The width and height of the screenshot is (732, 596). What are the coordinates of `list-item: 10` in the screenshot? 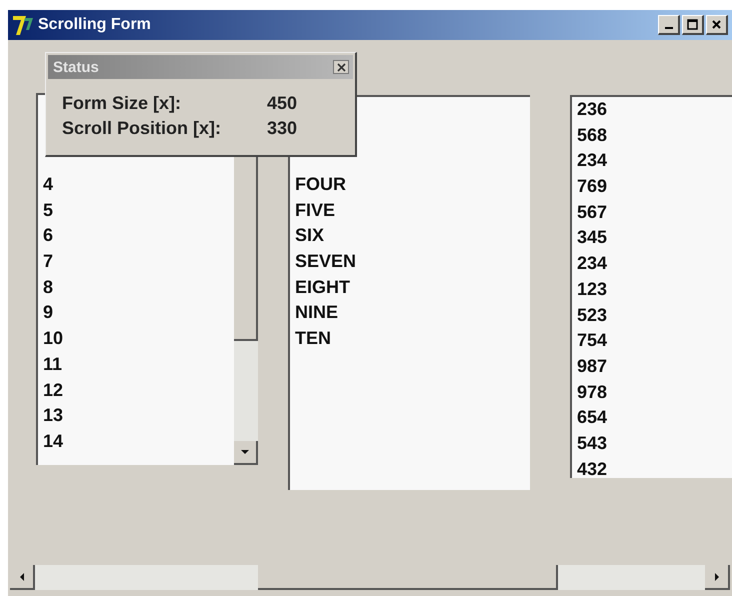 It's located at (138, 339).